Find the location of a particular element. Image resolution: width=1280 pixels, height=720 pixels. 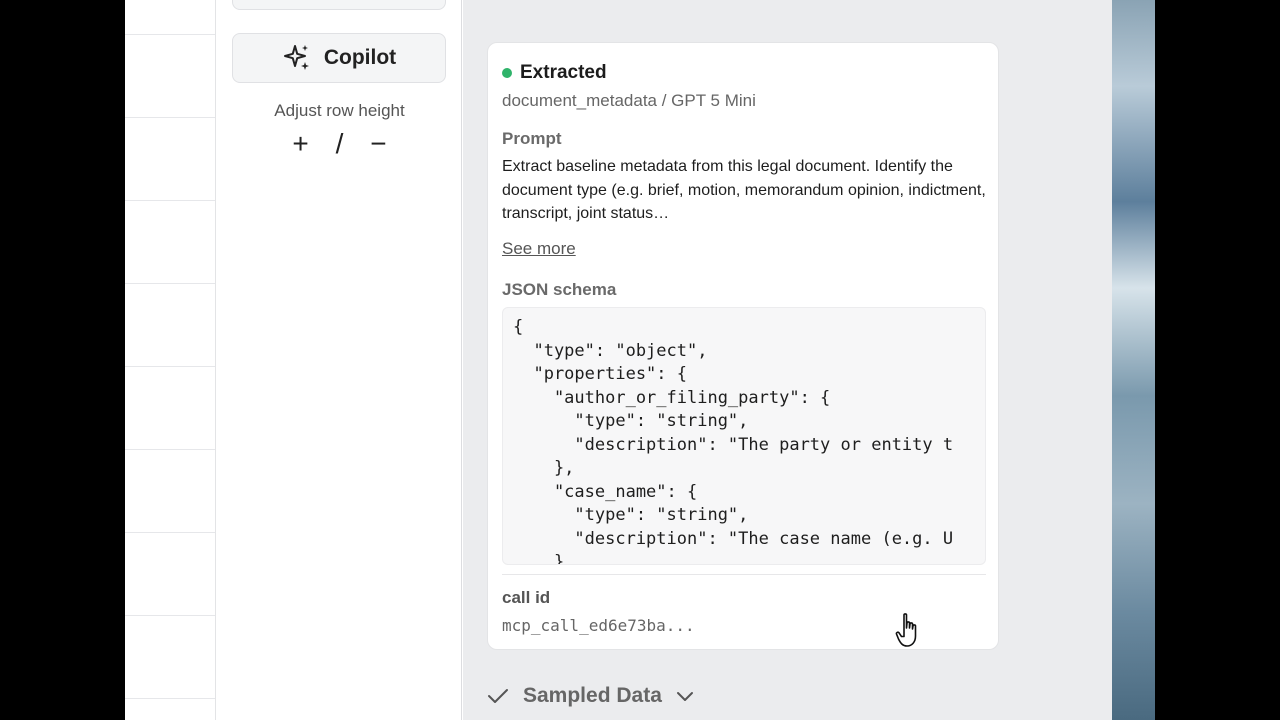

chevron-down-icon is located at coordinates (685, 696).